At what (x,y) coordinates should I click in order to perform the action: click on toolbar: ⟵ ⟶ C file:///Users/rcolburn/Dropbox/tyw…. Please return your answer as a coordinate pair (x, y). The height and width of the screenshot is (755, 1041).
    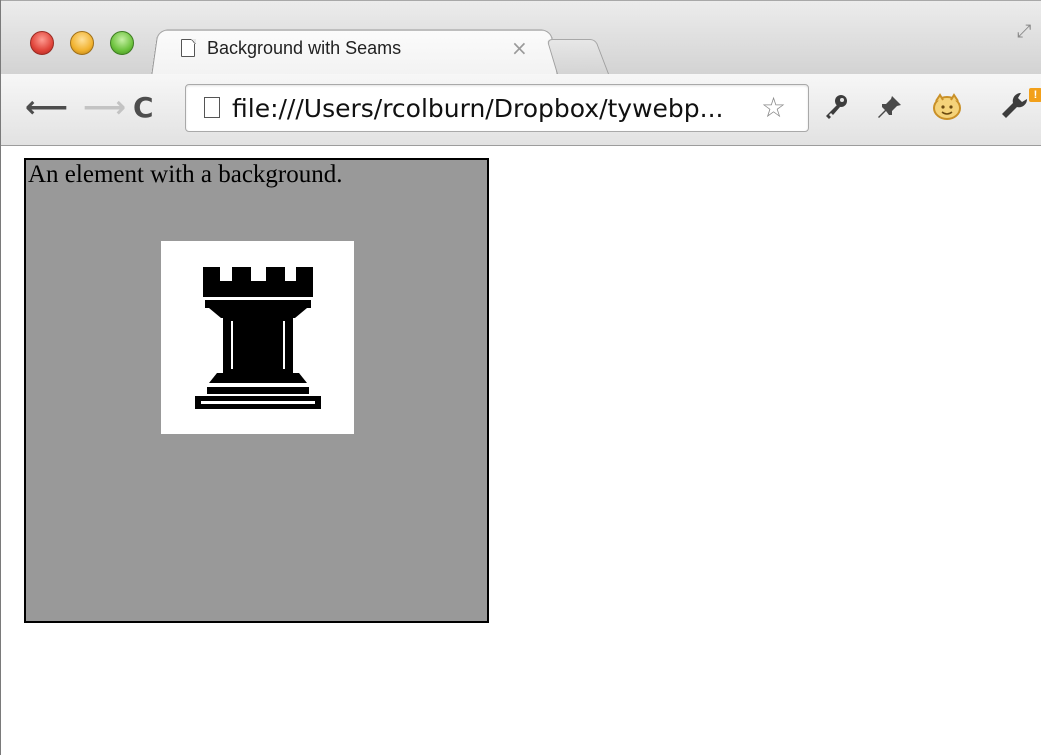
    Looking at the image, I should click on (521, 110).